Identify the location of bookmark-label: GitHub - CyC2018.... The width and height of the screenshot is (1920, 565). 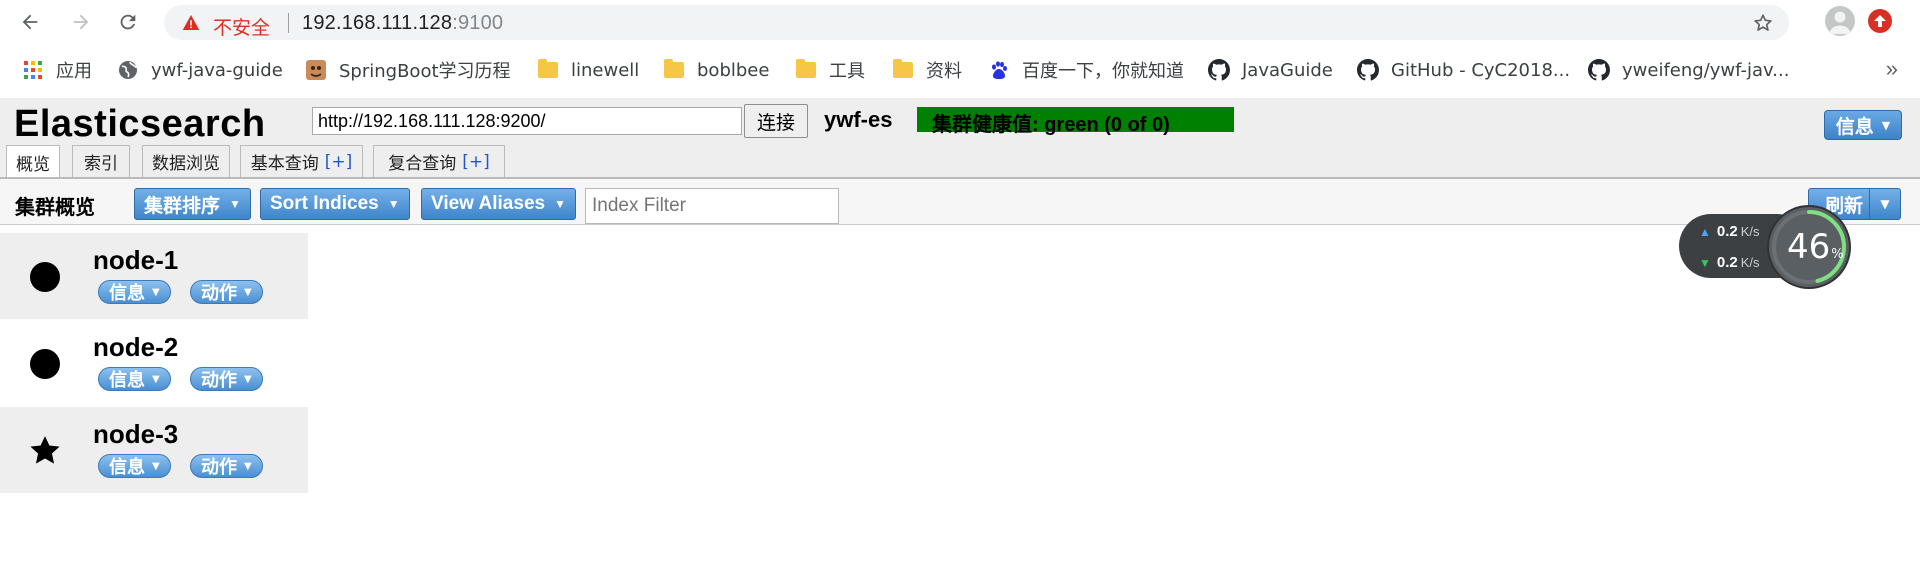
(1481, 70).